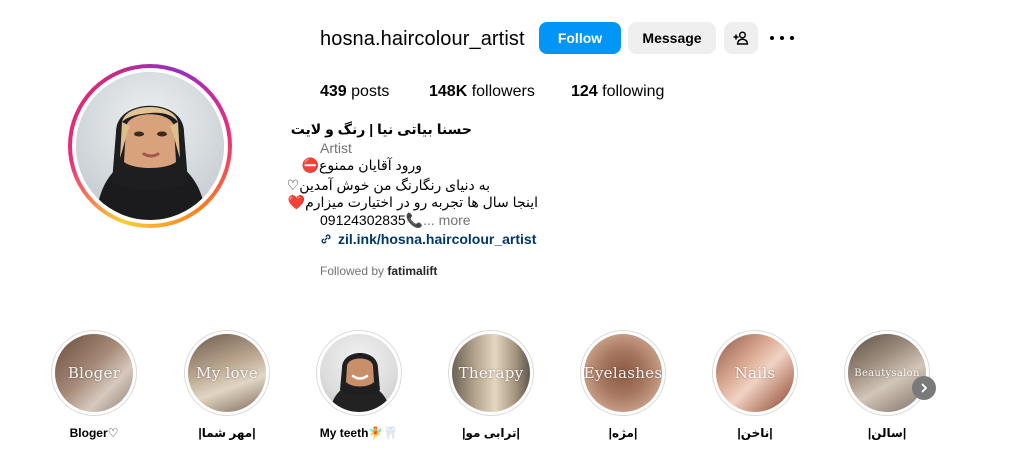 This screenshot has height=475, width=1014. I want to click on highlight-cover: My love, so click(227, 373).